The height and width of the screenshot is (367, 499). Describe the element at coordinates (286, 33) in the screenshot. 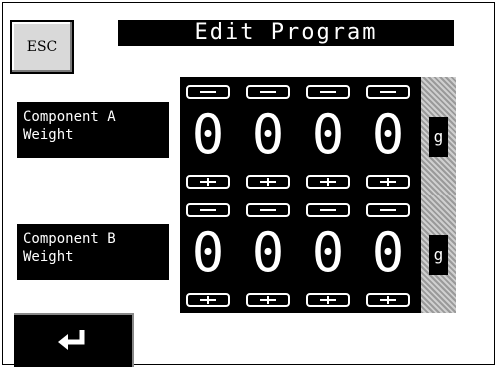

I see `page-title: Edit Program` at that location.